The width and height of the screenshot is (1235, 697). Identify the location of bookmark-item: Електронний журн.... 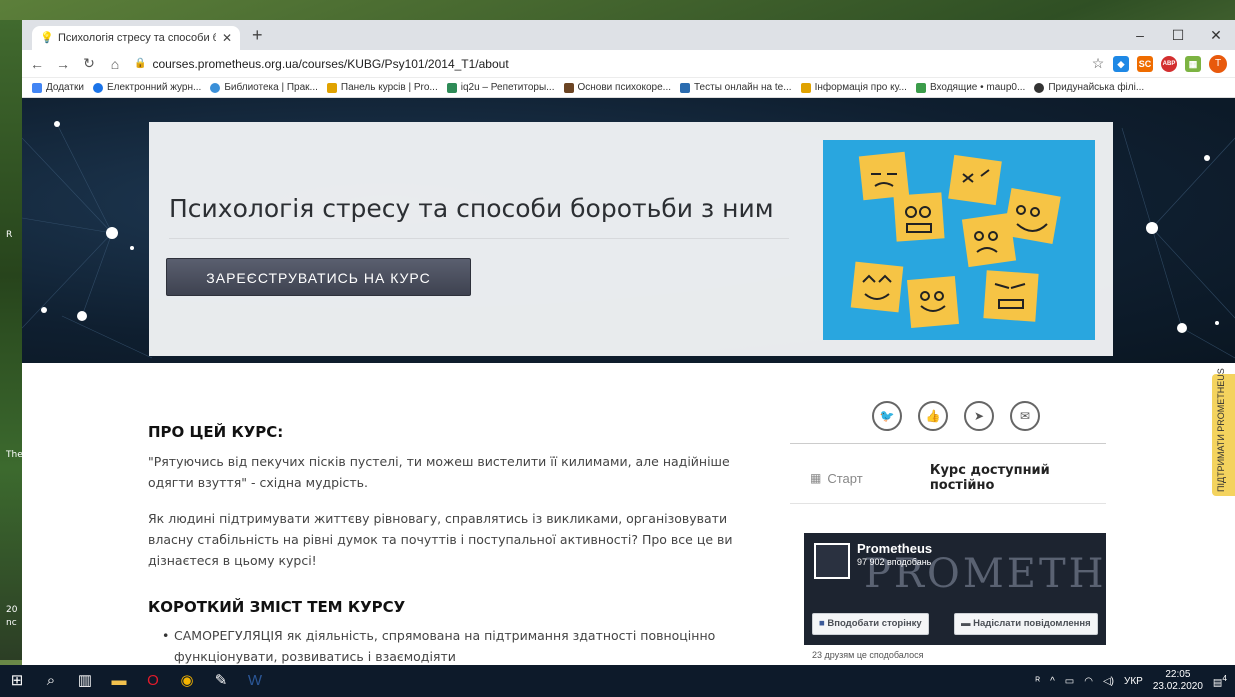
(146, 87).